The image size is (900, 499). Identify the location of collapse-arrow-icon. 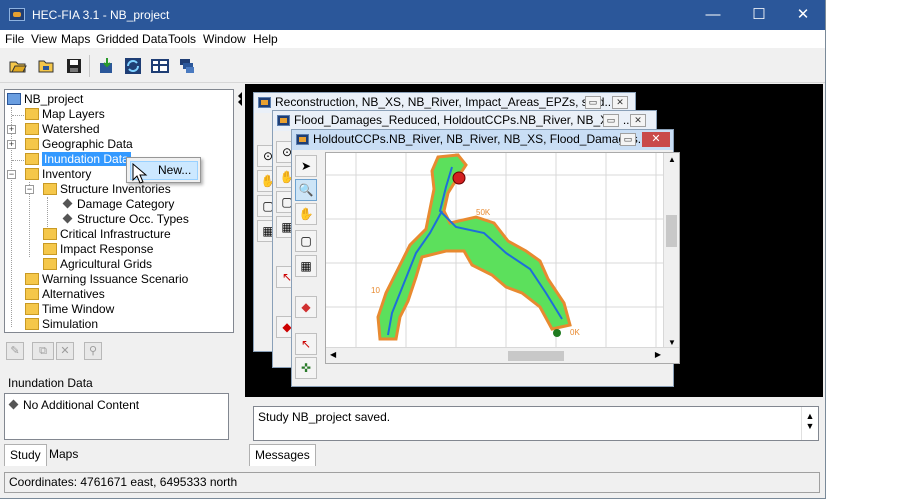
(240, 99).